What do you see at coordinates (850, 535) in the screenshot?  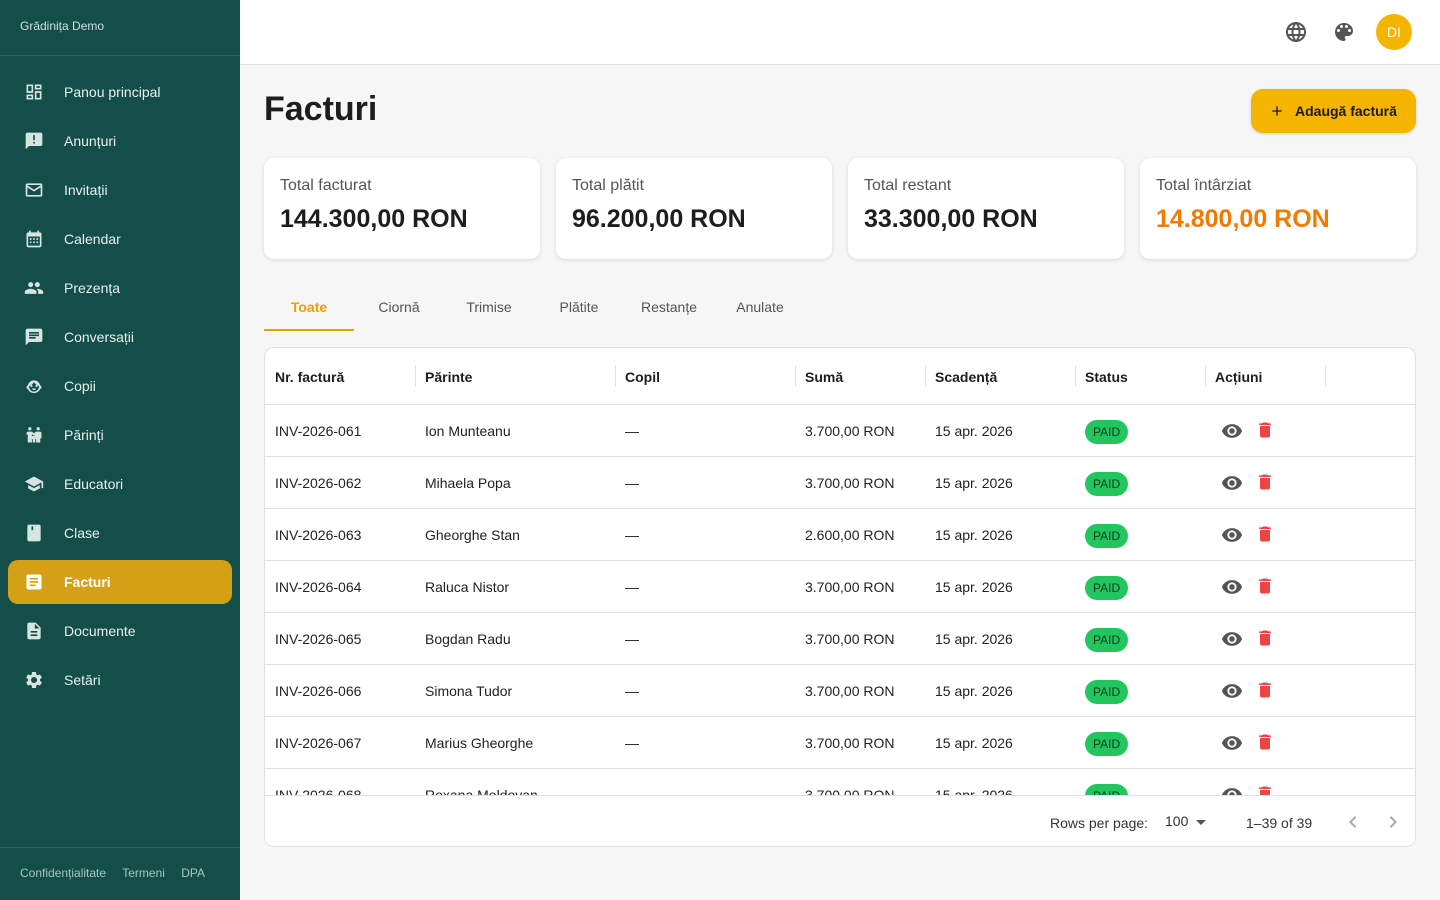 I see `sum-cell: 2.600,00 RON` at bounding box center [850, 535].